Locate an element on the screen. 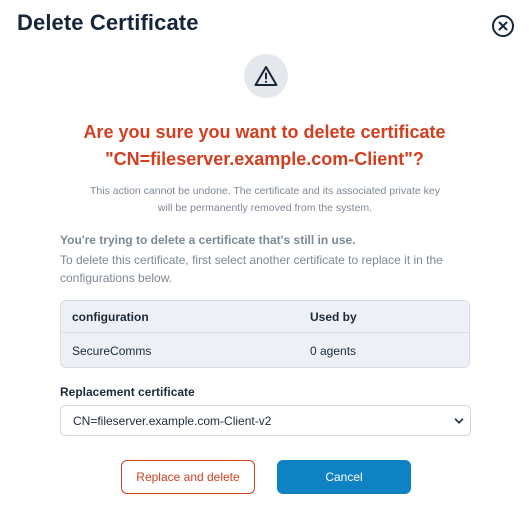 Image resolution: width=529 pixels, height=518 pixels. selected-certificate: CN=fileserver.example.com-Client-v2 is located at coordinates (172, 421).